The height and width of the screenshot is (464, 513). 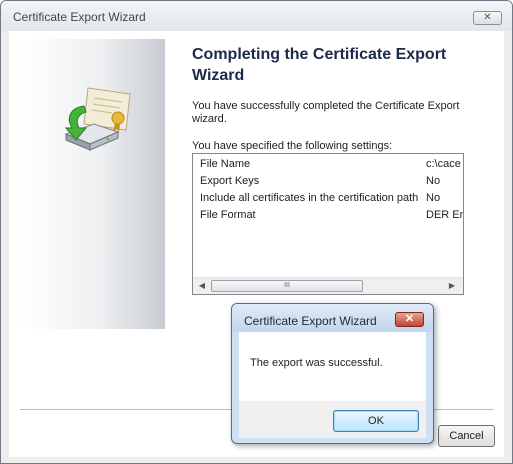 What do you see at coordinates (319, 65) in the screenshot?
I see `page-title: Completing the Certificate Export Wizard` at bounding box center [319, 65].